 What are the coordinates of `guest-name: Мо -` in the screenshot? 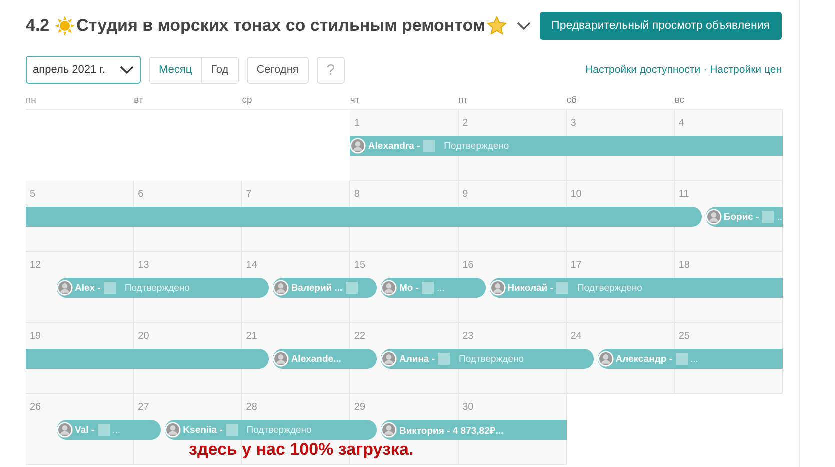 It's located at (409, 288).